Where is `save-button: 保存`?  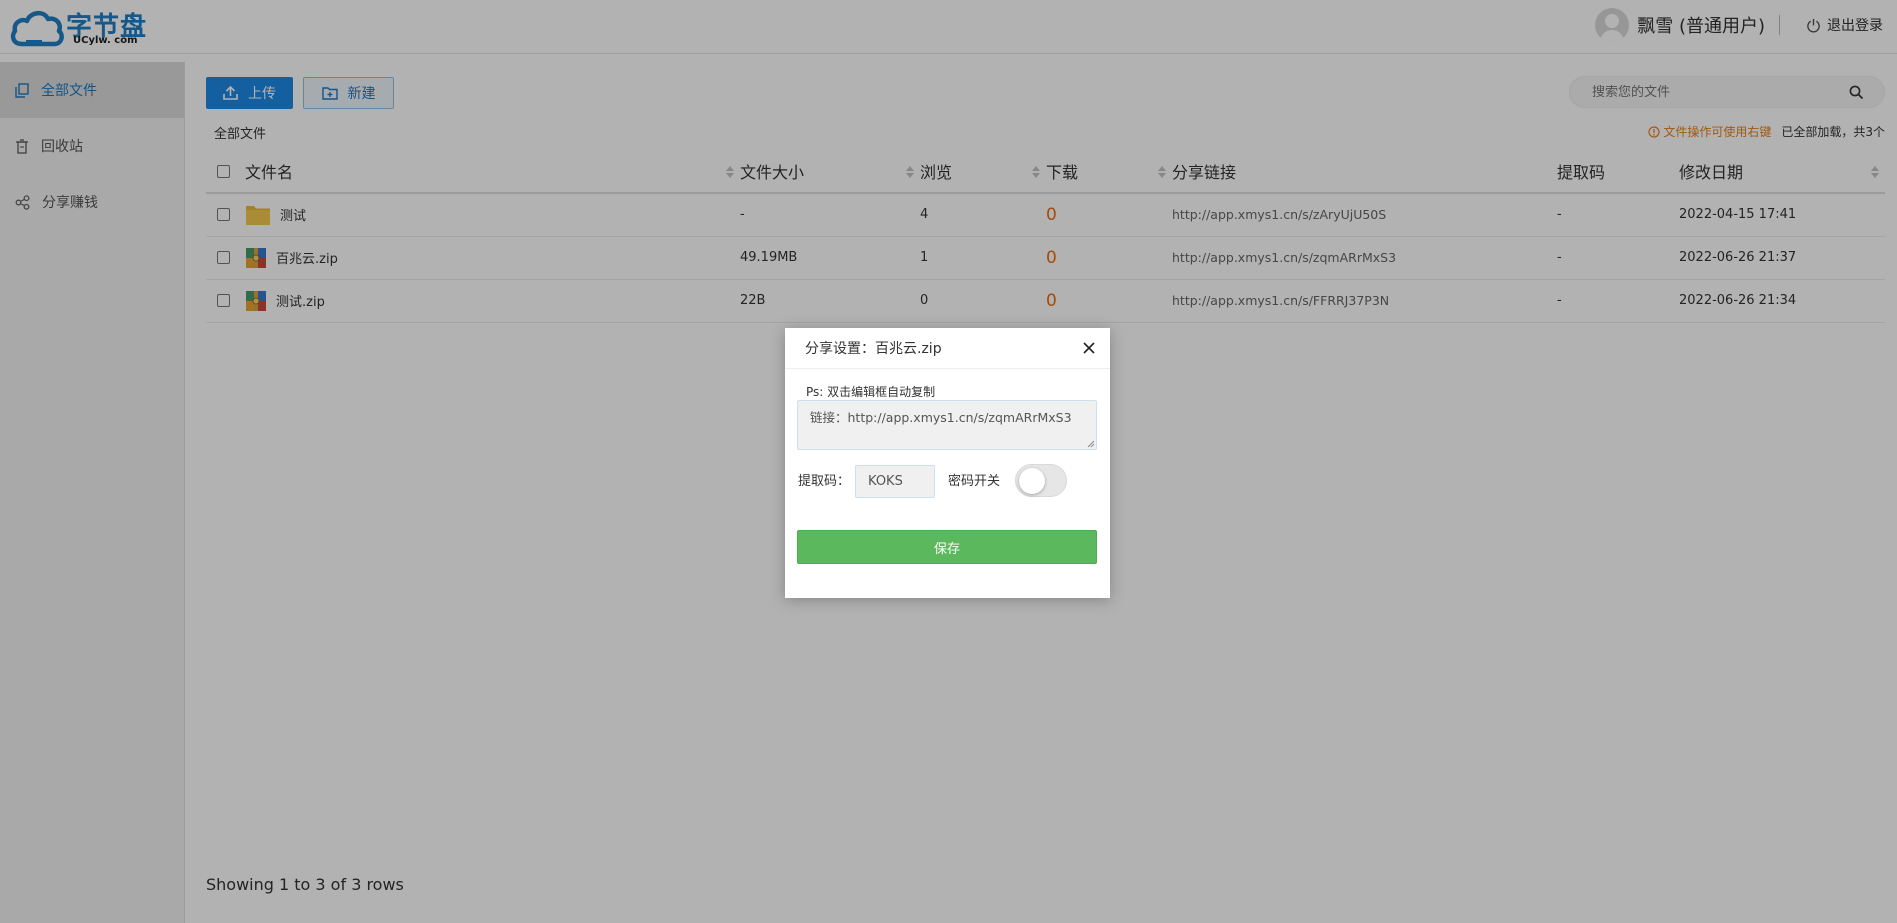
save-button: 保存 is located at coordinates (947, 547).